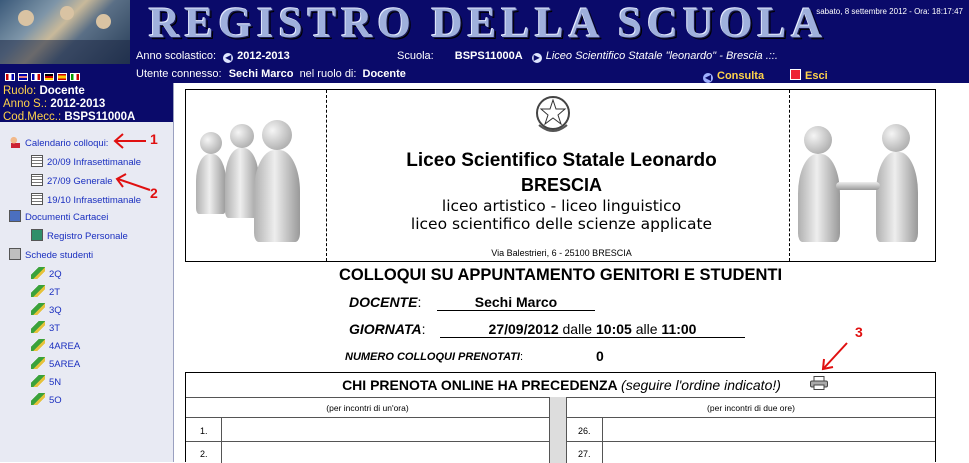 This screenshot has width=969, height=463. What do you see at coordinates (46, 381) in the screenshot?
I see `sidebar-item-class-5n: 5N` at bounding box center [46, 381].